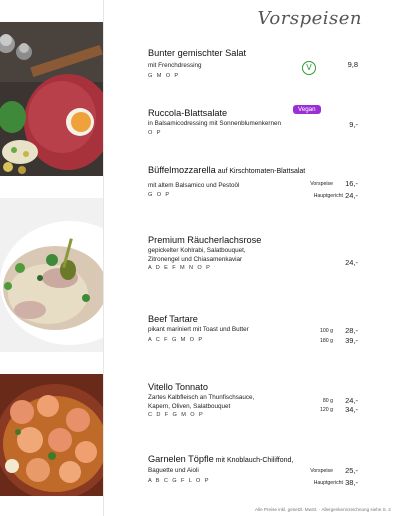  Describe the element at coordinates (353, 124) in the screenshot. I see `item-price: 9,-` at that location.